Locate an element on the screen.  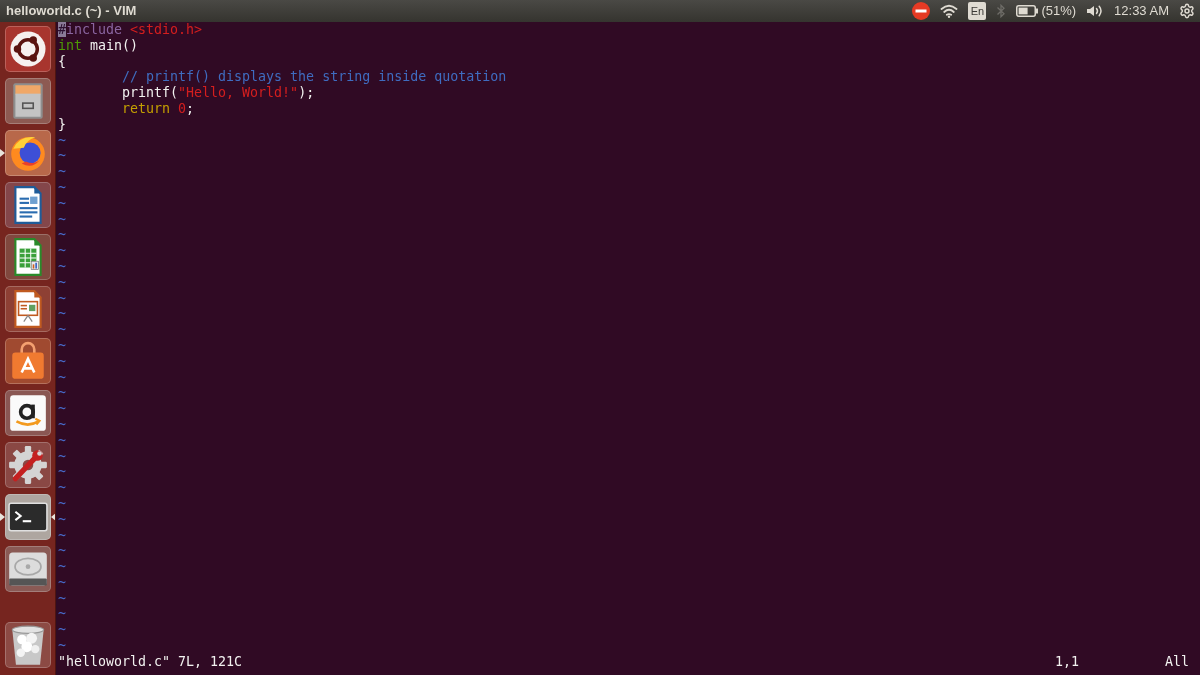
code-line: return 0; is located at coordinates (158, 109).